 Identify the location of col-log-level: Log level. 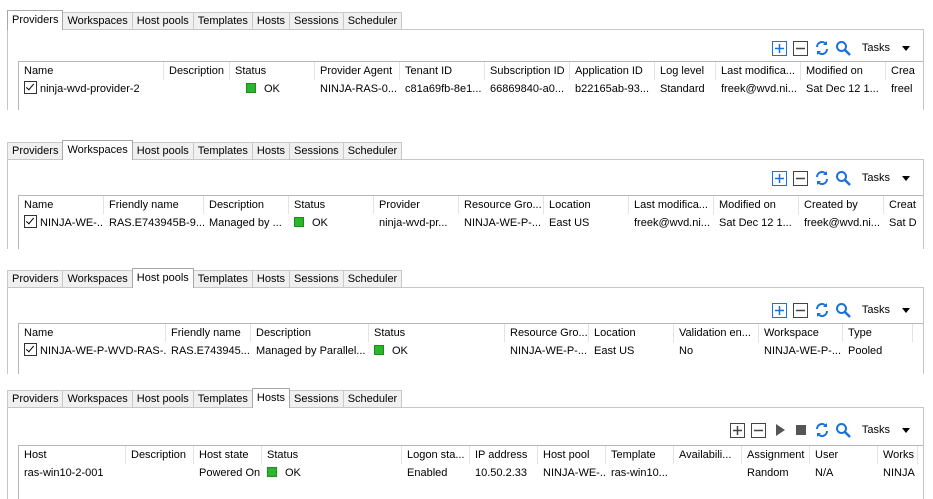
(685, 71).